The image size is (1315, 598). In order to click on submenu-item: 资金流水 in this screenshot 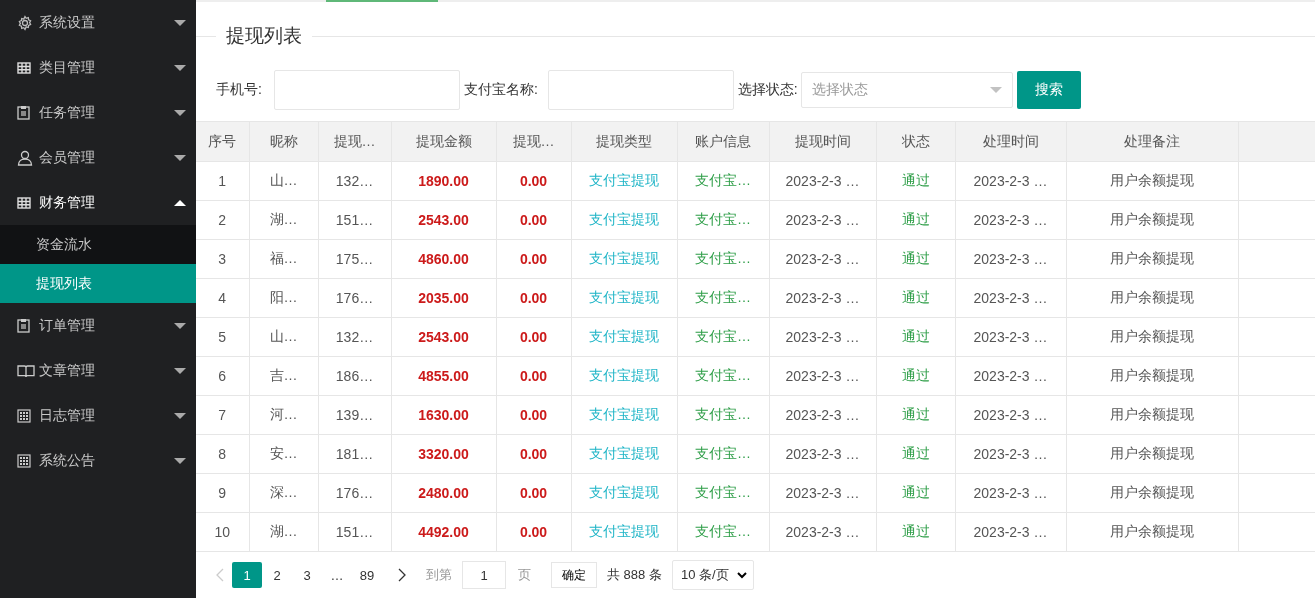, I will do `click(98, 244)`.